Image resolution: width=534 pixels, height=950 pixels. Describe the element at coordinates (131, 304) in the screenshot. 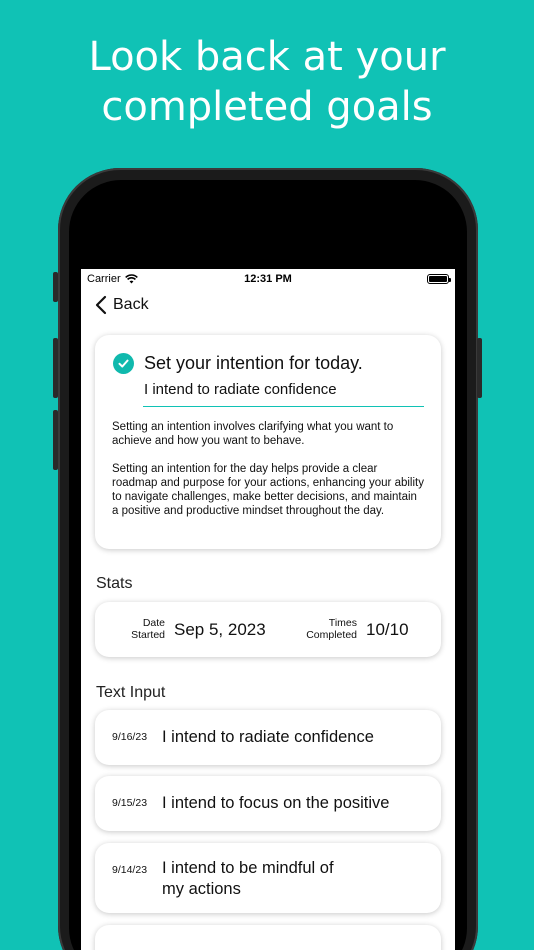

I see `back-label: Back` at that location.